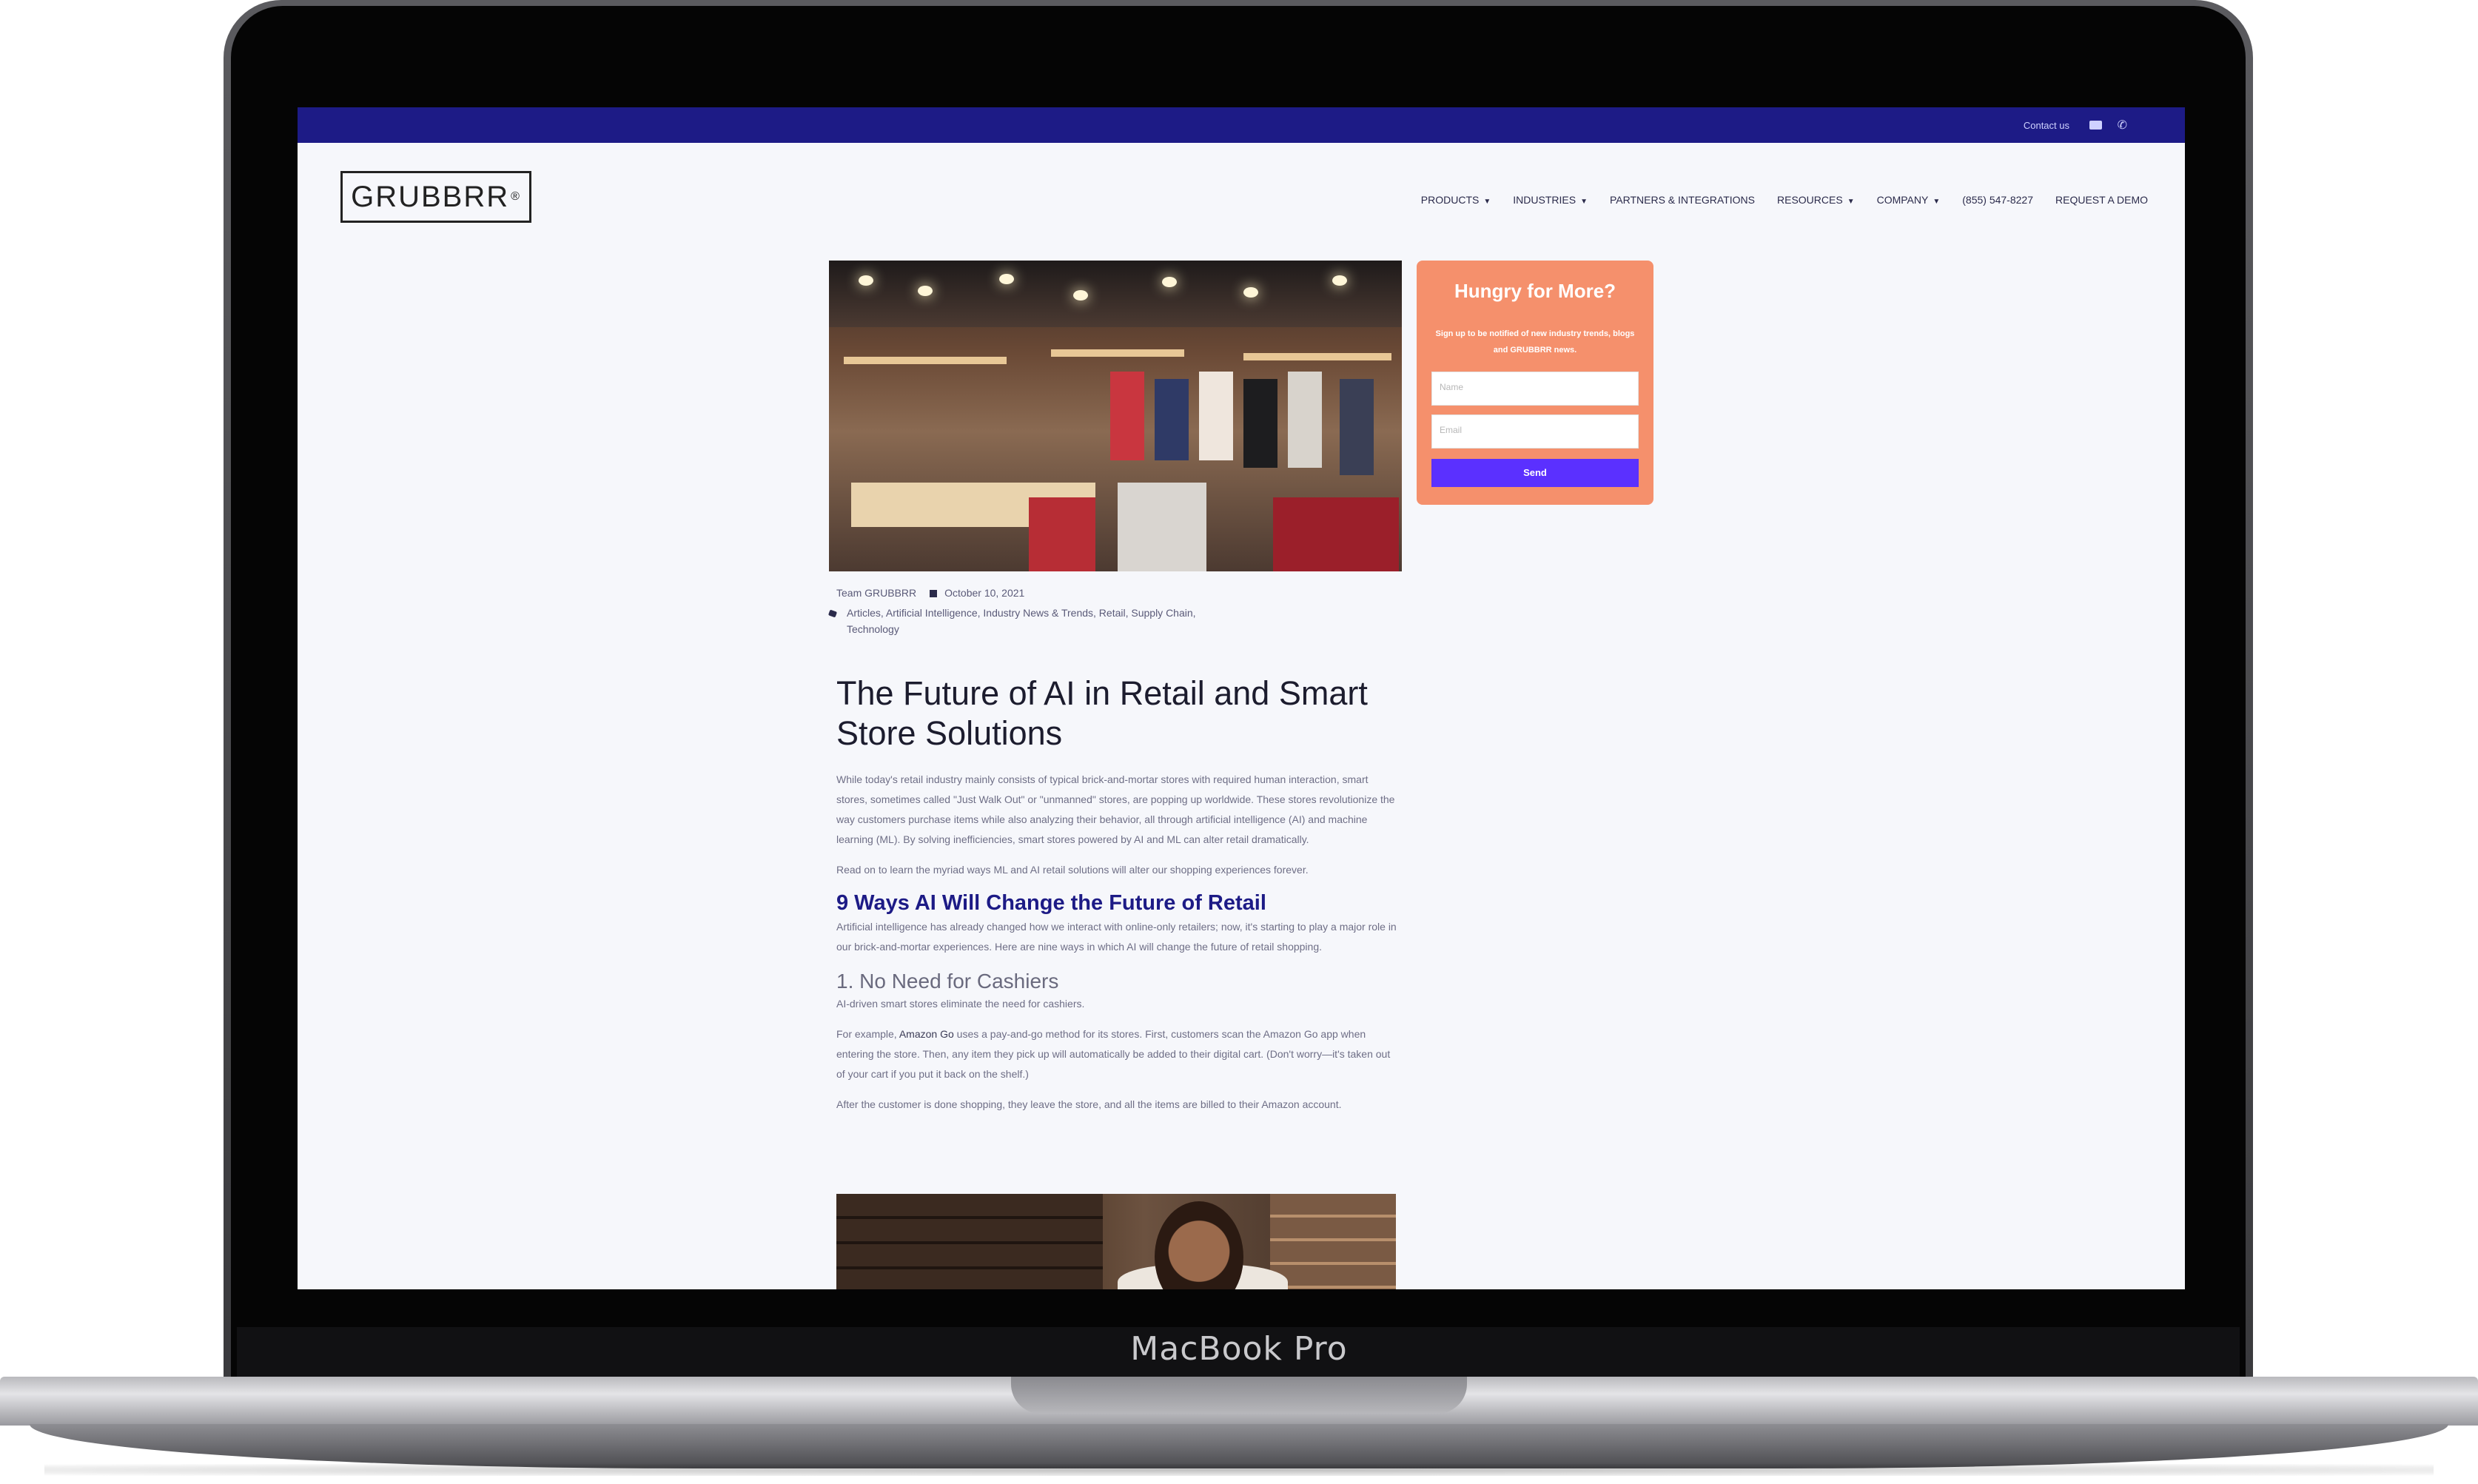  I want to click on laptop-shadow, so click(1239, 1470).